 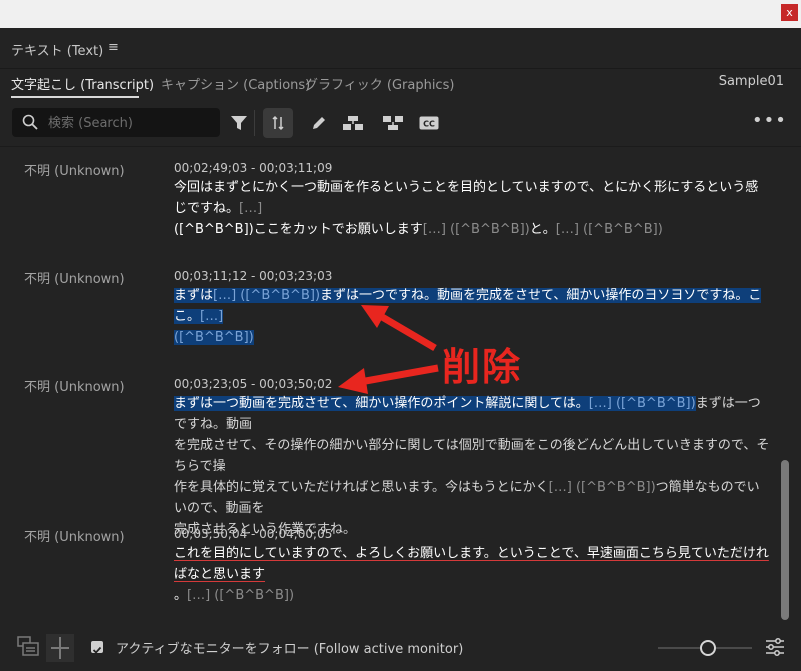 I want to click on pause-marker: ([^B^B^B]), so click(x=214, y=337).